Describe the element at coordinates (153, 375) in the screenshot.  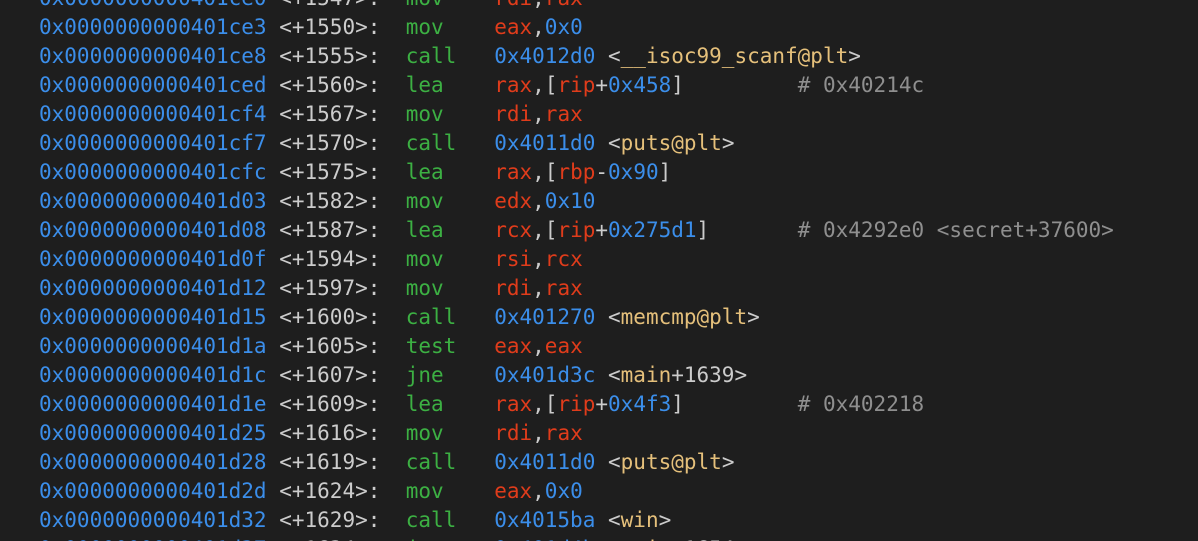
I see `instruction-address: 0x0000000000401d1c` at that location.